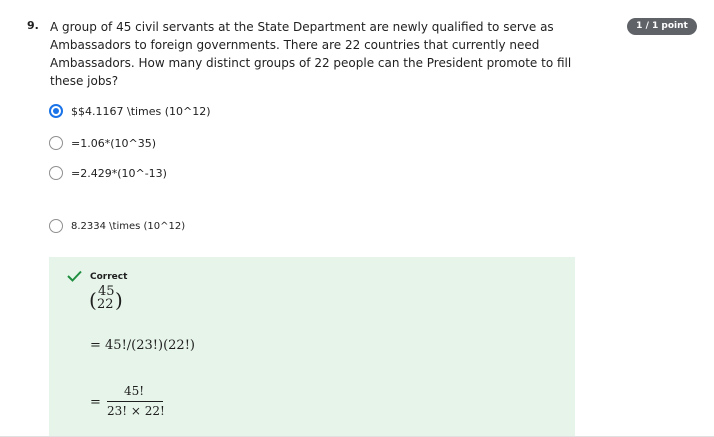  I want to click on binom-open-paren: (, so click(93, 300).